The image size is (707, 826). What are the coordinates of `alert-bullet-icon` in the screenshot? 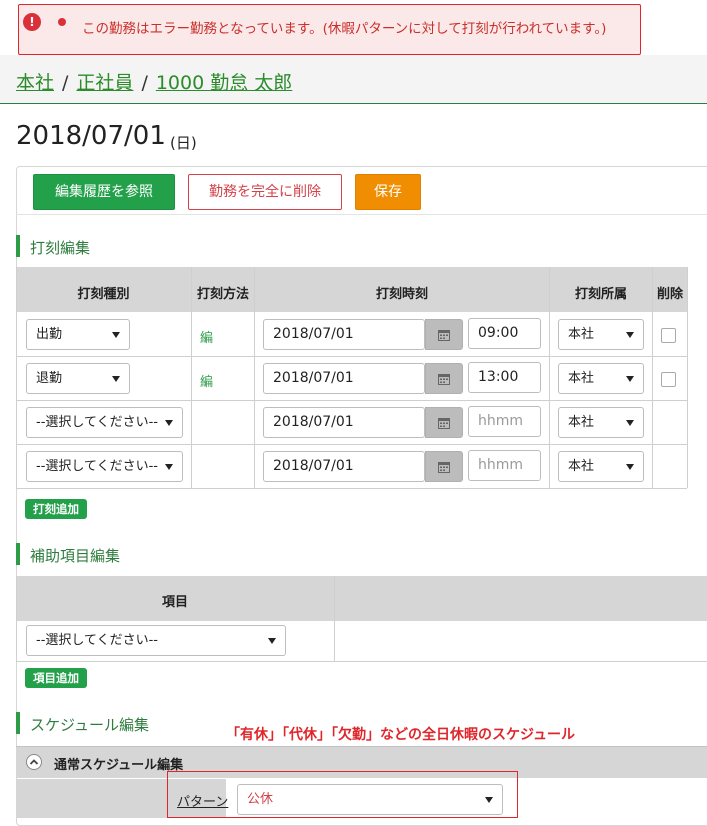 It's located at (62, 22).